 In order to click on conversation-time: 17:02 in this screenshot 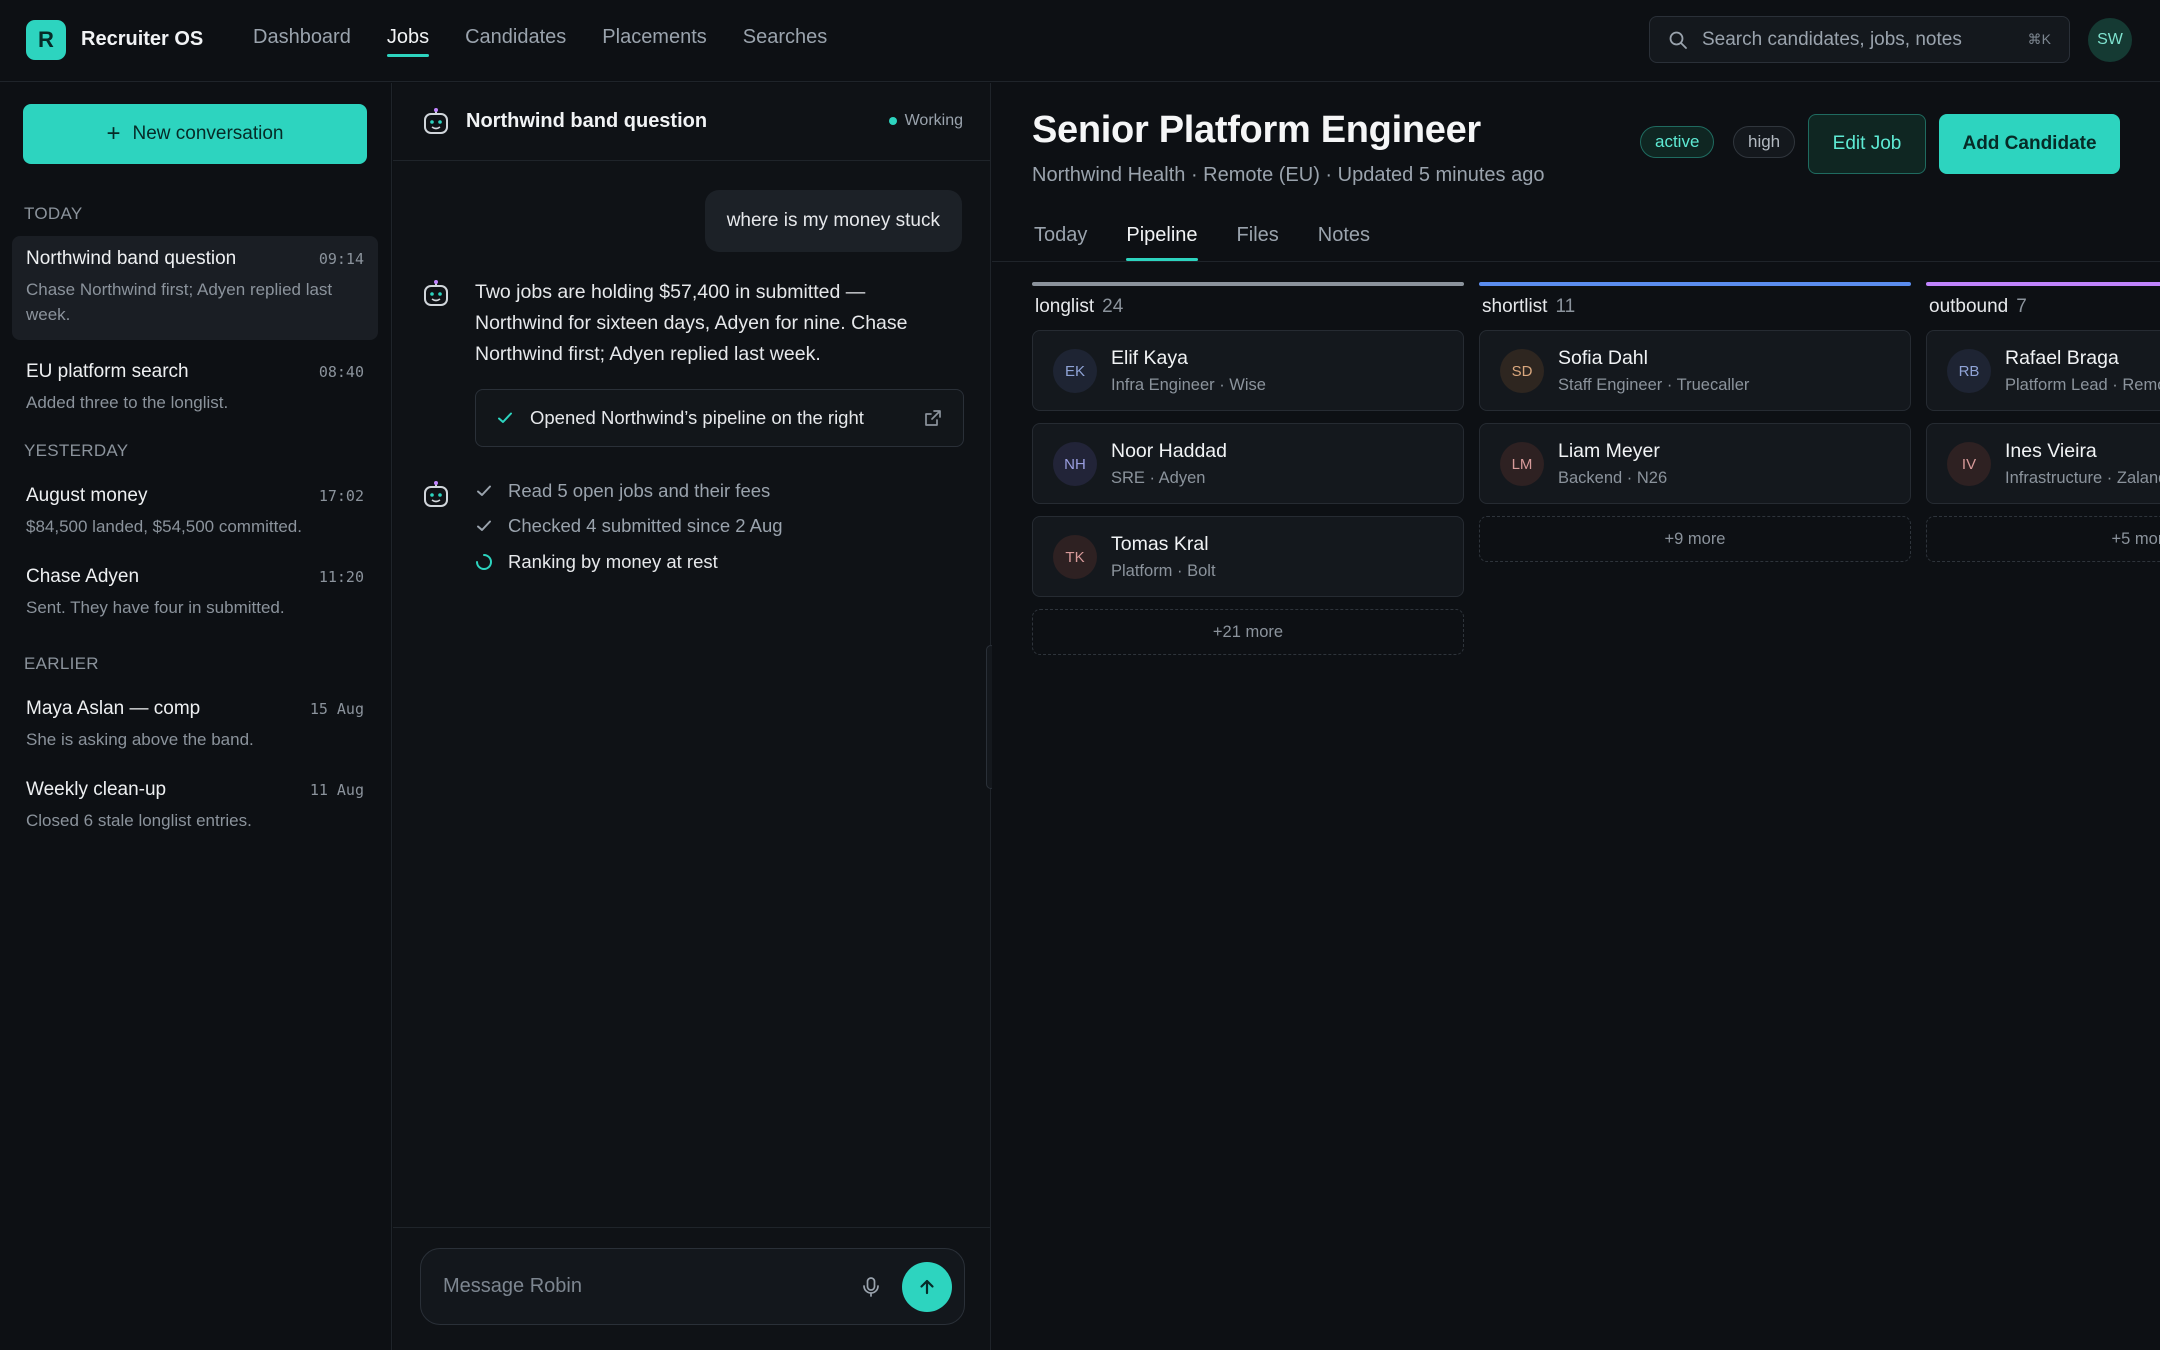, I will do `click(341, 496)`.